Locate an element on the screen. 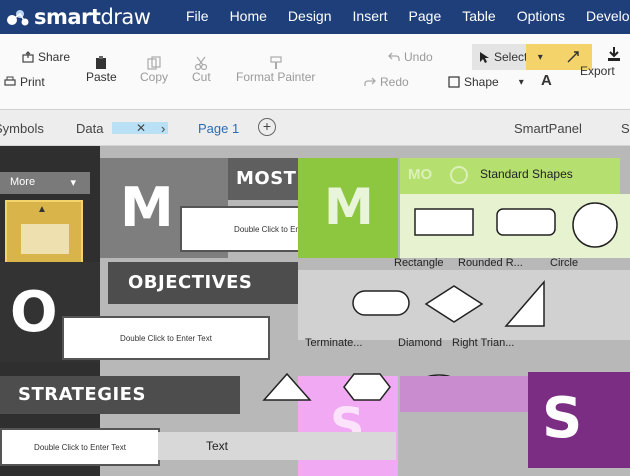 The height and width of the screenshot is (476, 630). expand-icon is located at coordinates (459, 175).